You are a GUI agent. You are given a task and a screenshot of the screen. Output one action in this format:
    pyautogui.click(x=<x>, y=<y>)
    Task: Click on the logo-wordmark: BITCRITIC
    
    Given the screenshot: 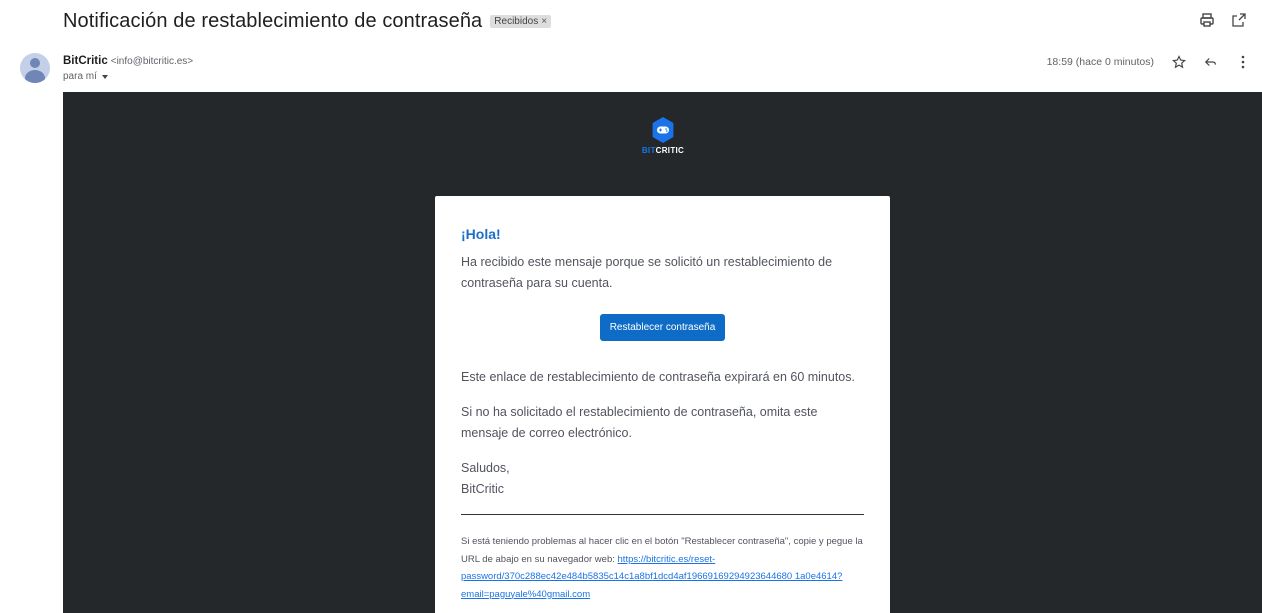 What is the action you would take?
    pyautogui.click(x=663, y=150)
    